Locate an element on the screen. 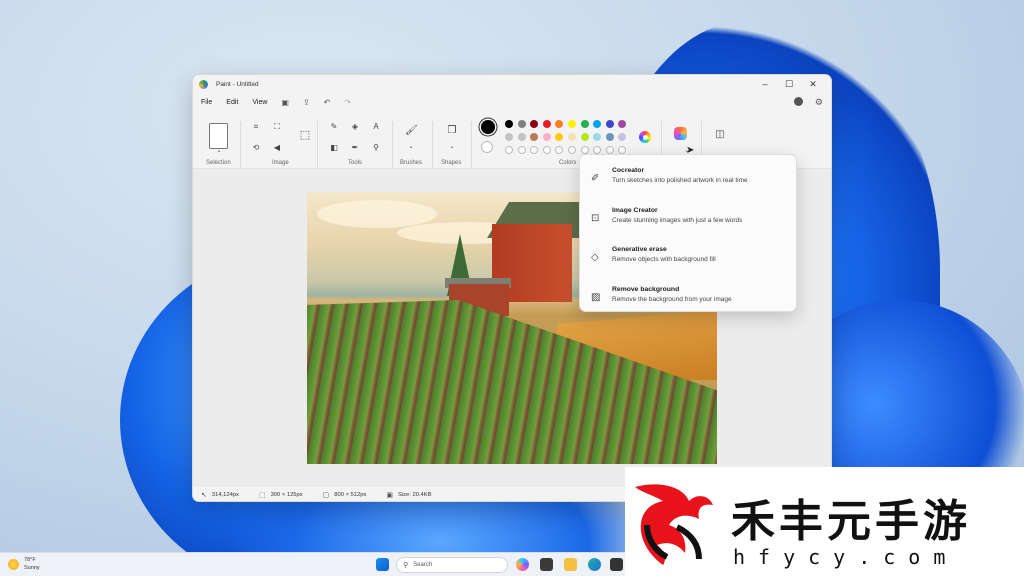  menu-item-title: Cocreator is located at coordinates (628, 170).